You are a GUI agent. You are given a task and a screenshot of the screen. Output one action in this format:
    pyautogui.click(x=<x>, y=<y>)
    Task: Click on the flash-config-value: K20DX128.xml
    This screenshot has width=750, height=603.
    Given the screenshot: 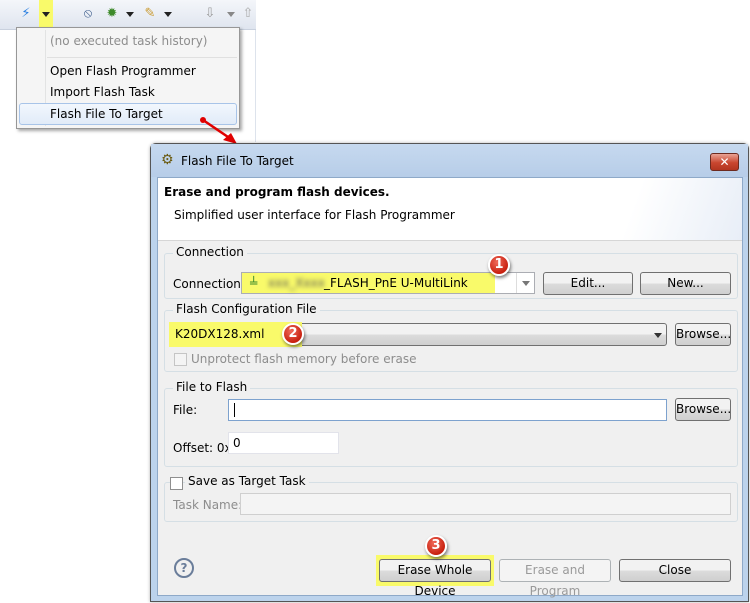 What is the action you would take?
    pyautogui.click(x=220, y=334)
    